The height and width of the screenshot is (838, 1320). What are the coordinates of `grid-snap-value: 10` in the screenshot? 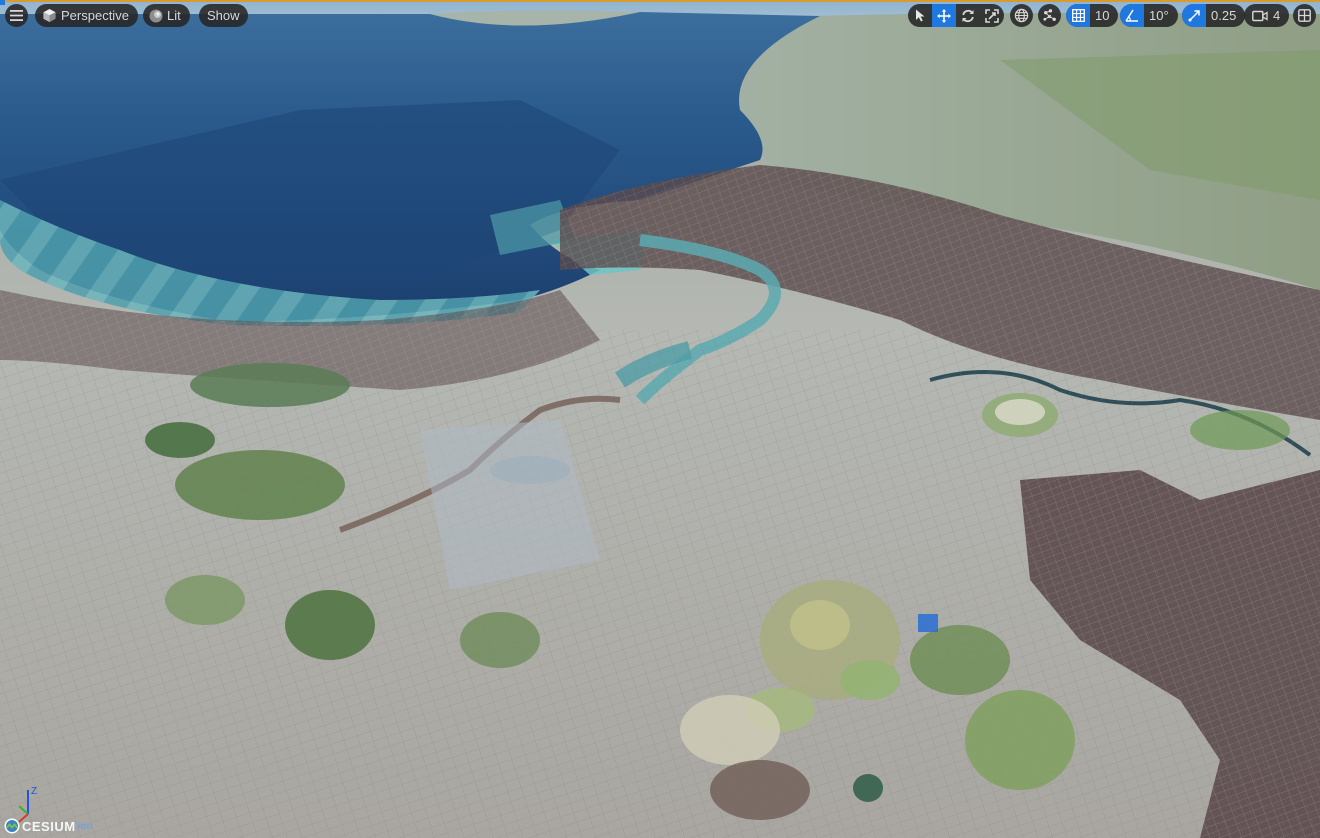 It's located at (1104, 15).